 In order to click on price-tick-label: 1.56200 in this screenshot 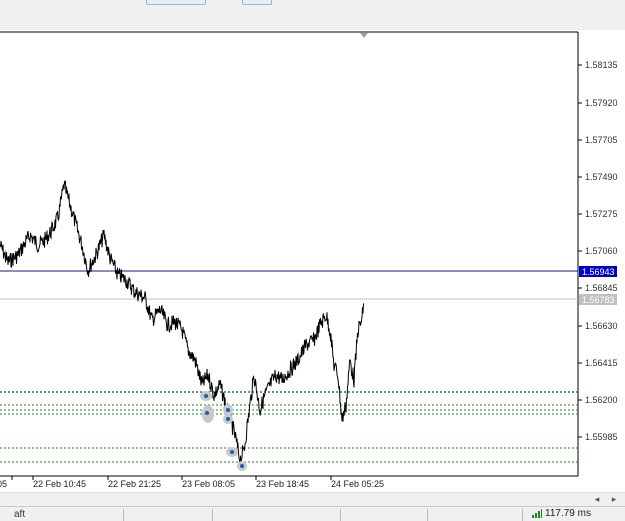, I will do `click(601, 400)`.